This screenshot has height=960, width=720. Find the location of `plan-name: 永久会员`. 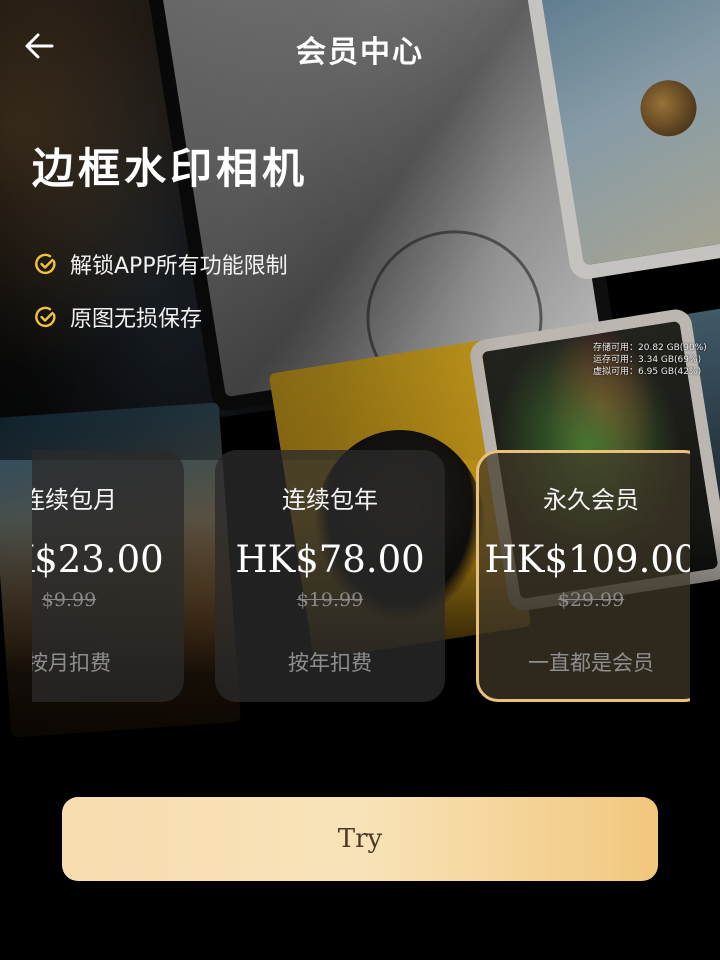

plan-name: 永久会员 is located at coordinates (591, 500).